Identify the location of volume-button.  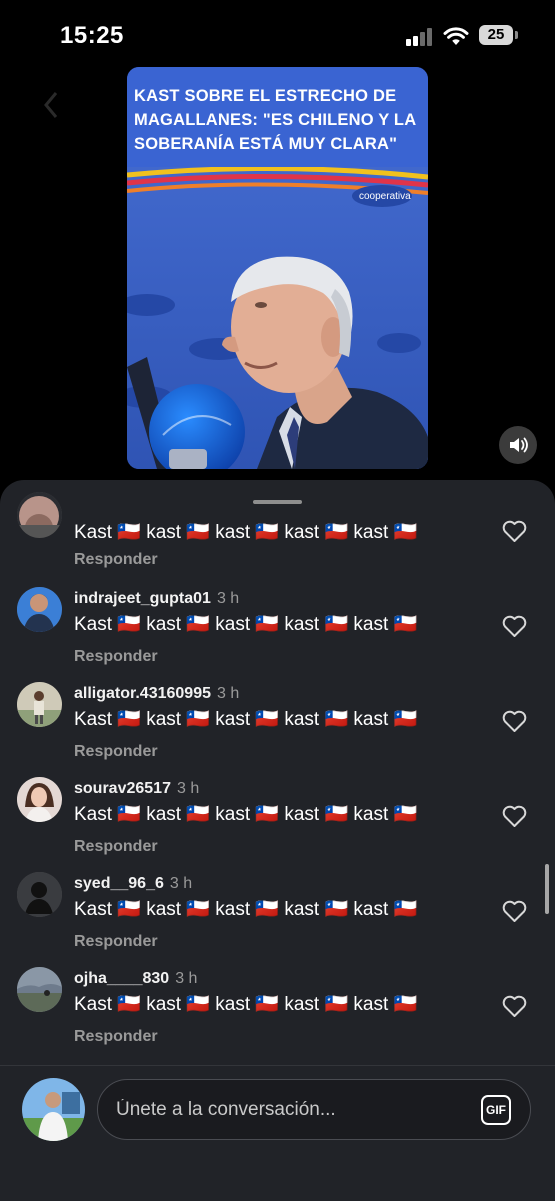
(518, 445).